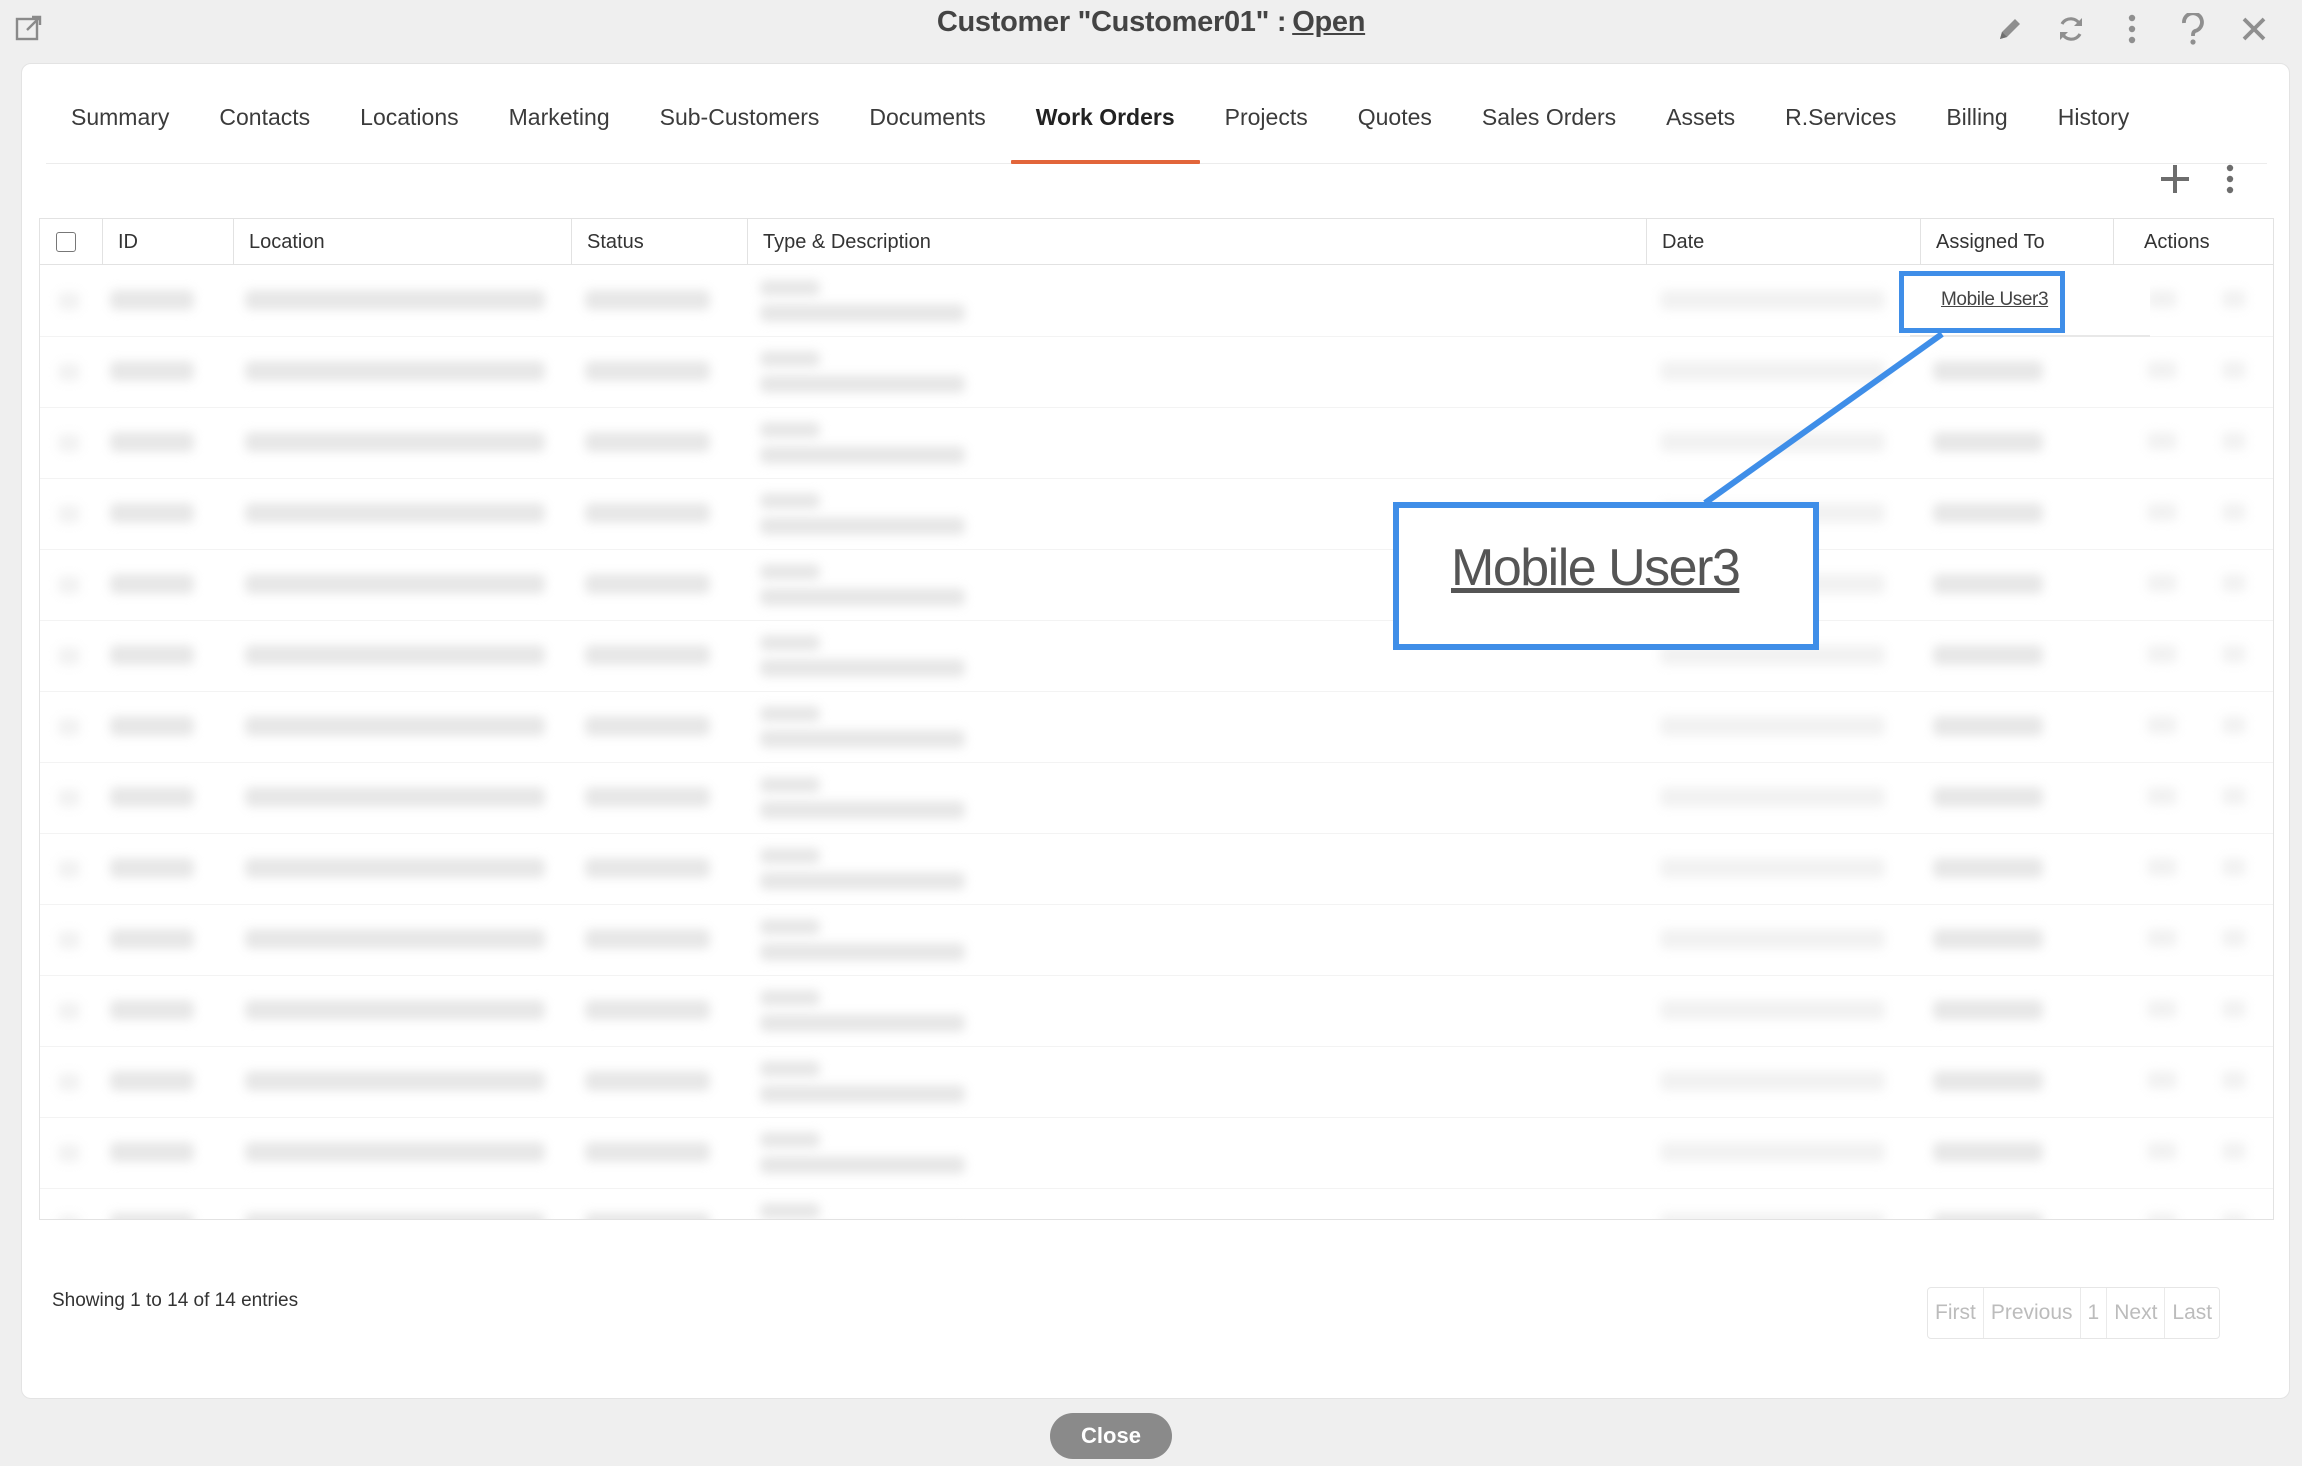  I want to click on tab-work-orders: Work Orders, so click(1105, 128).